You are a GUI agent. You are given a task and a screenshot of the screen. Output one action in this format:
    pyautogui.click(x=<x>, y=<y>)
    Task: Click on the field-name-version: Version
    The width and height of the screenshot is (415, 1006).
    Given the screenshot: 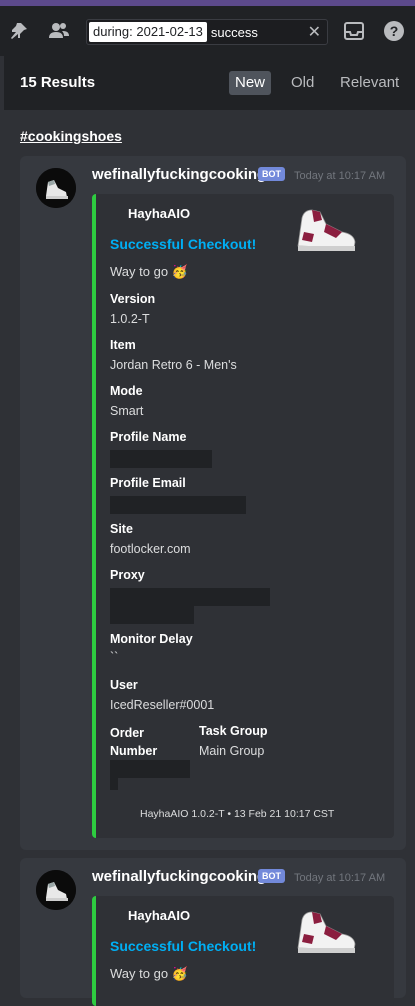 What is the action you would take?
    pyautogui.click(x=133, y=299)
    